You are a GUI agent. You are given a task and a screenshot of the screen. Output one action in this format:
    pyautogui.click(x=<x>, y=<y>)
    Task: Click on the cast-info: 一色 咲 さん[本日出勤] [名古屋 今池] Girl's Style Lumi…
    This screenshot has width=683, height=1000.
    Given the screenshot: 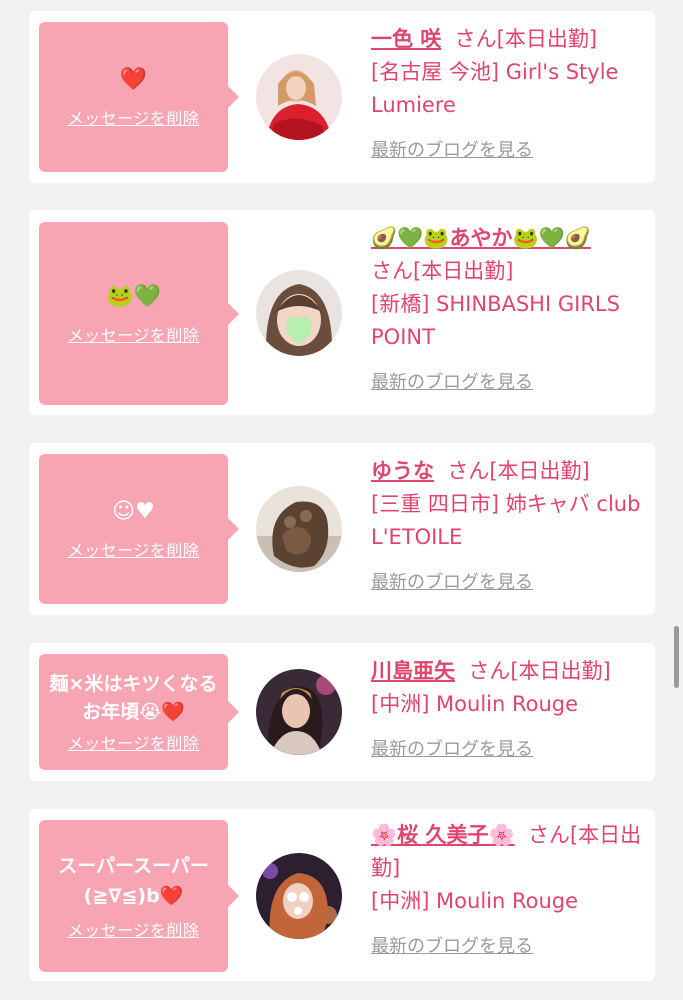 What is the action you would take?
    pyautogui.click(x=511, y=95)
    